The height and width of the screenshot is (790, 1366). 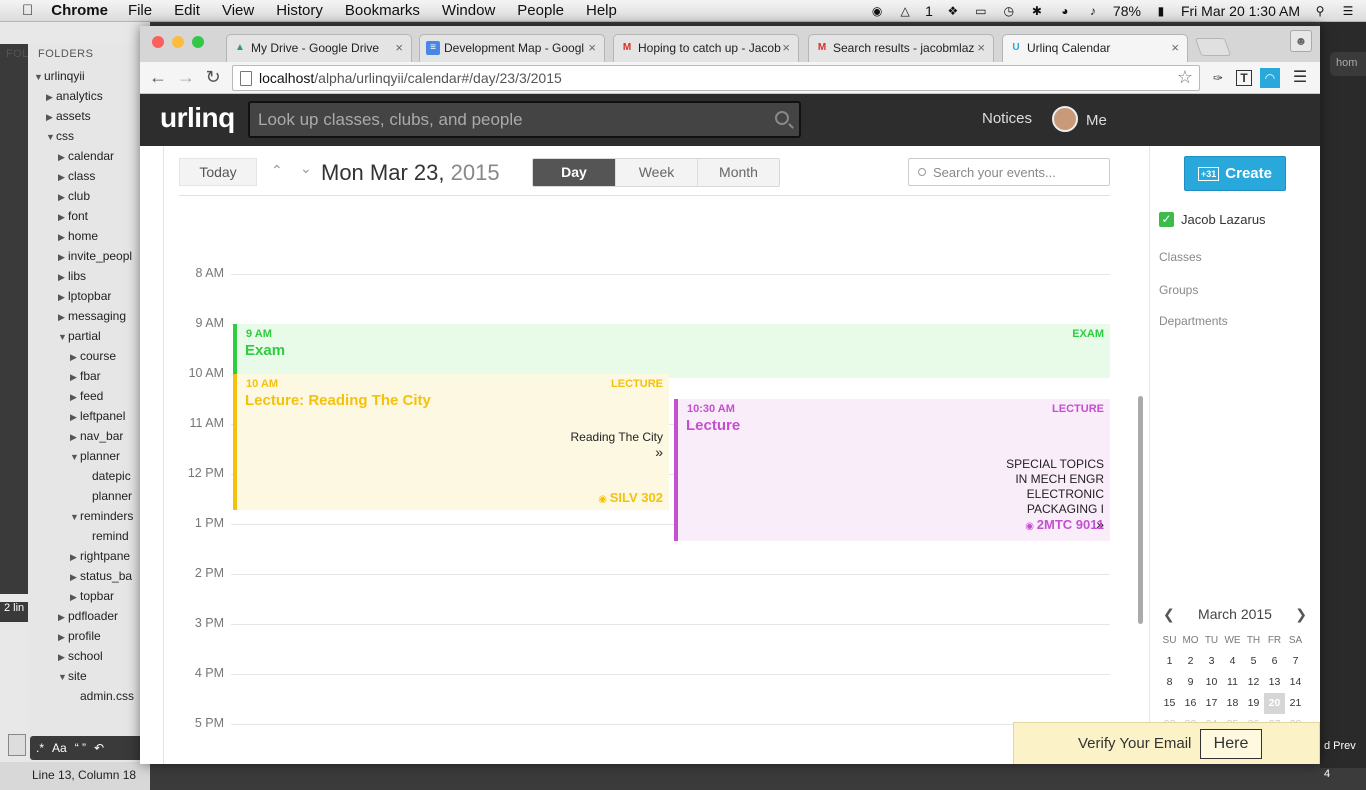 What do you see at coordinates (601, 10) in the screenshot?
I see `menu-help: Help` at bounding box center [601, 10].